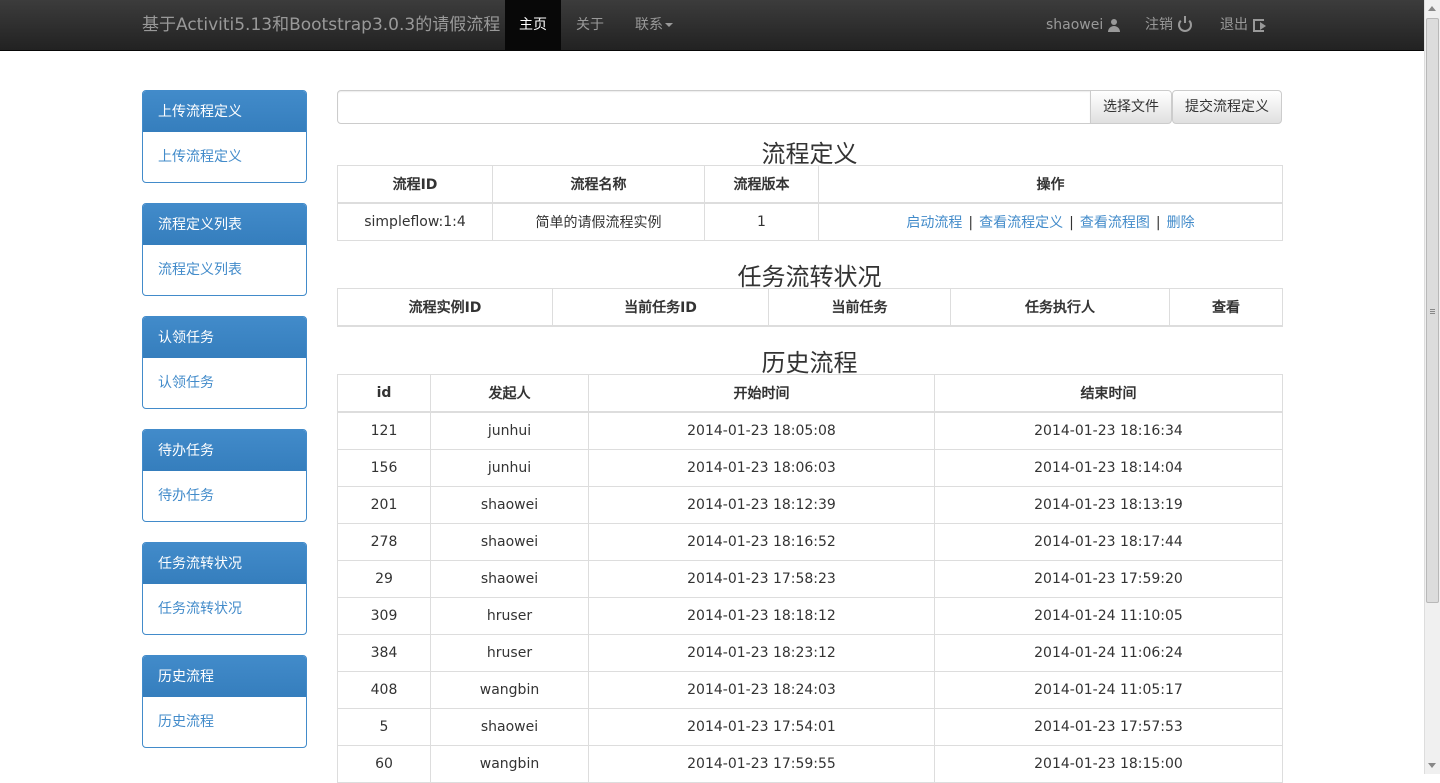 The width and height of the screenshot is (1440, 783). I want to click on panel-definition-list: 流程定义列表 流程定义列表, so click(224, 249).